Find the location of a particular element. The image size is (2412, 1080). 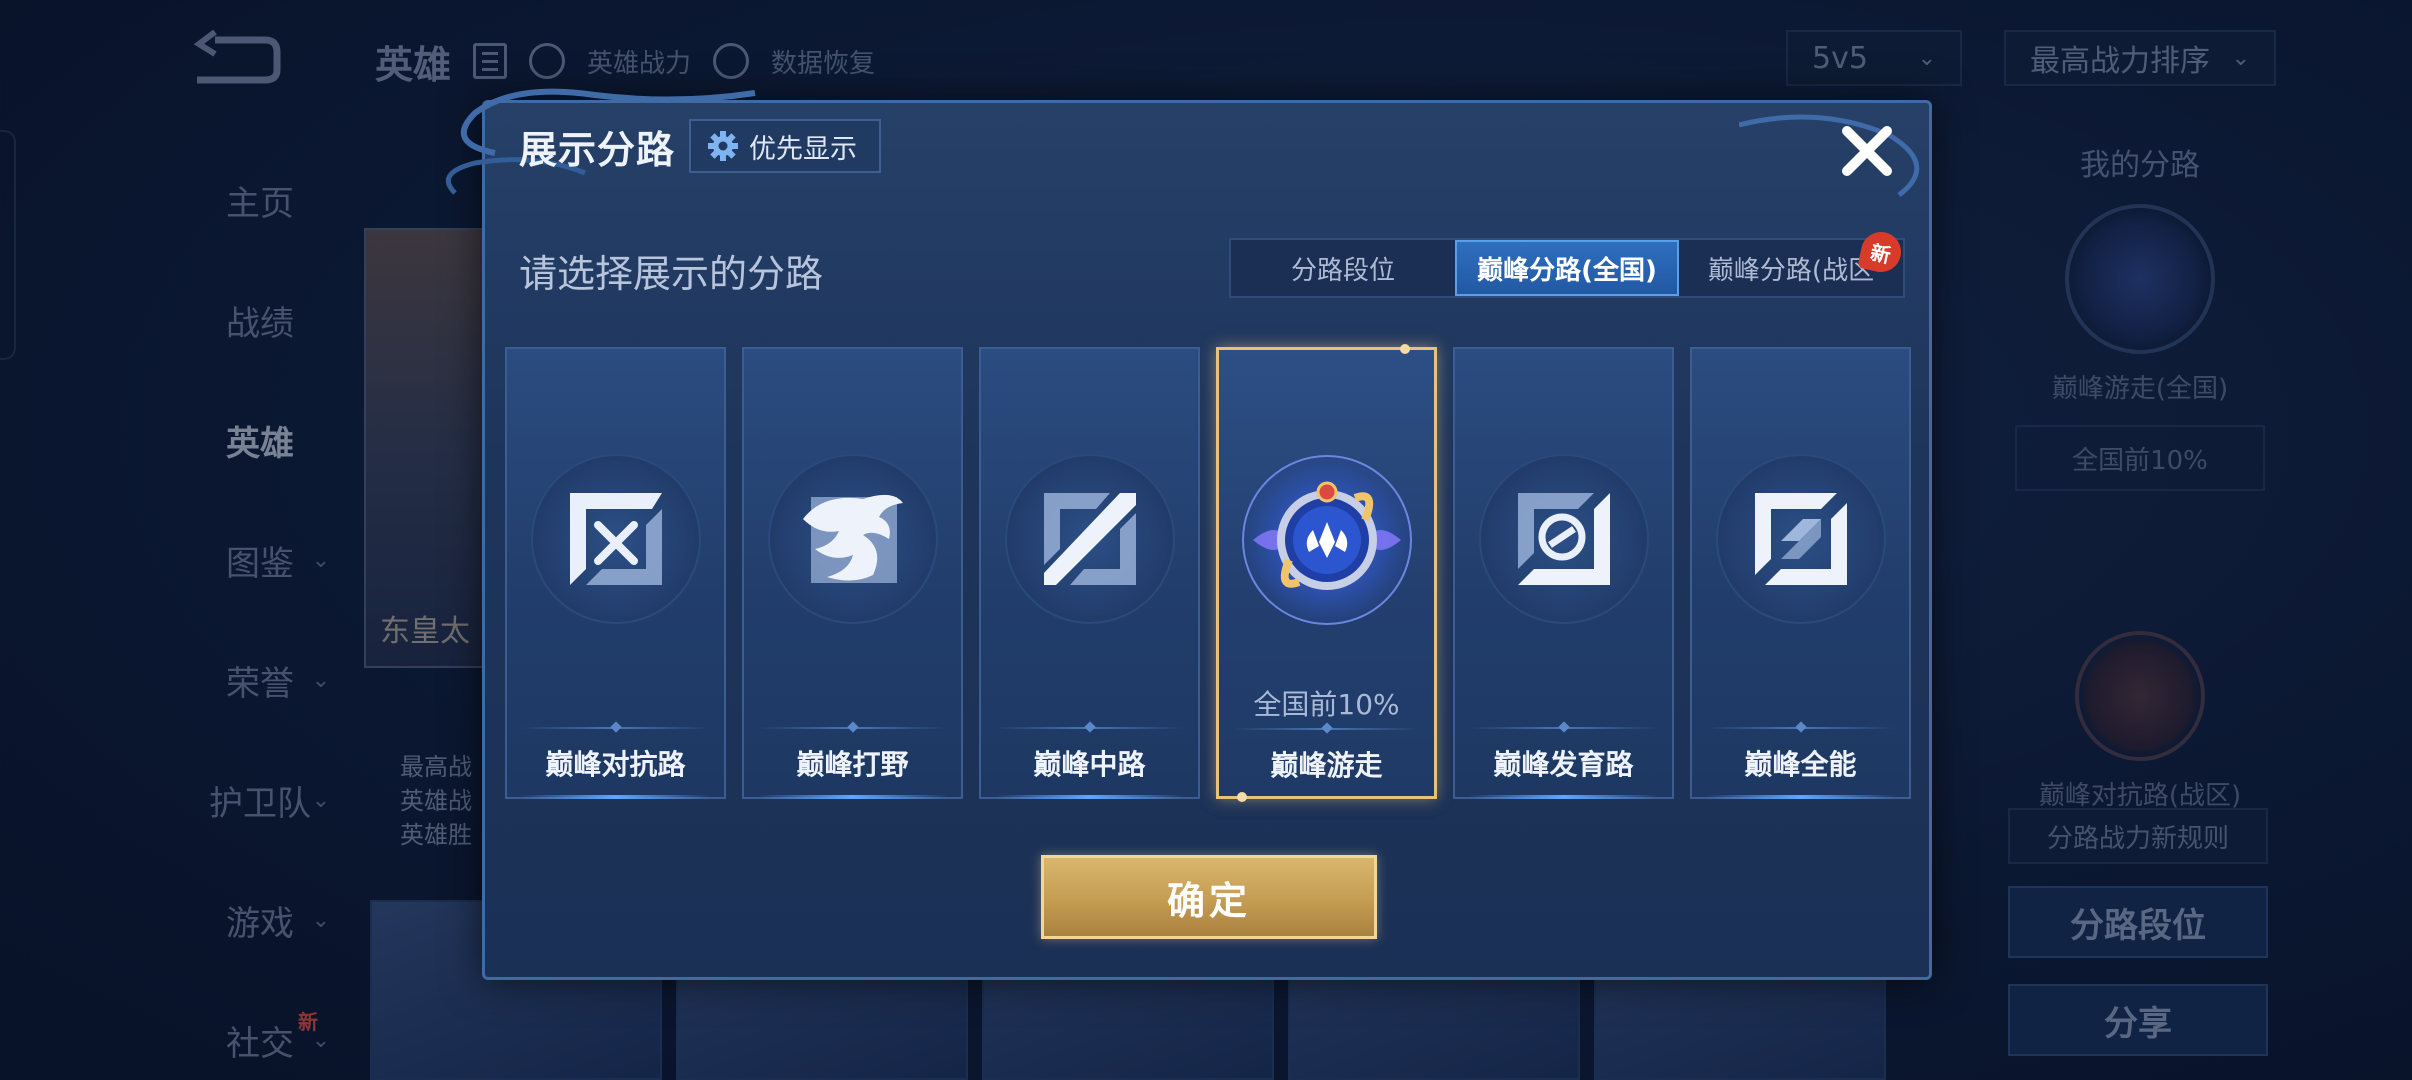

roam-emblem-icon is located at coordinates (1326, 535).